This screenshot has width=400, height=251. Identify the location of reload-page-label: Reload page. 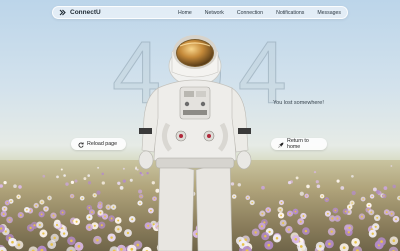
(102, 144).